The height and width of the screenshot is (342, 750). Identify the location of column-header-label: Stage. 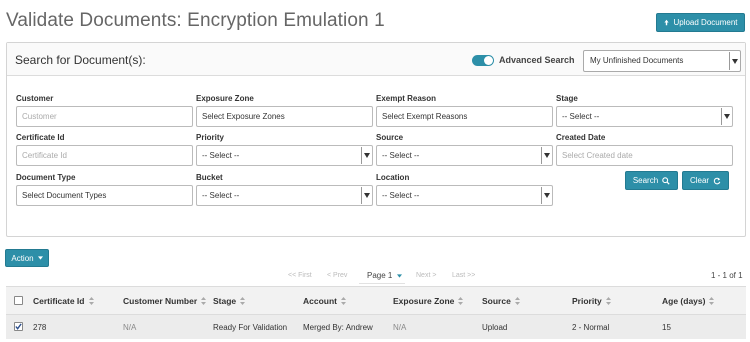
(225, 301).